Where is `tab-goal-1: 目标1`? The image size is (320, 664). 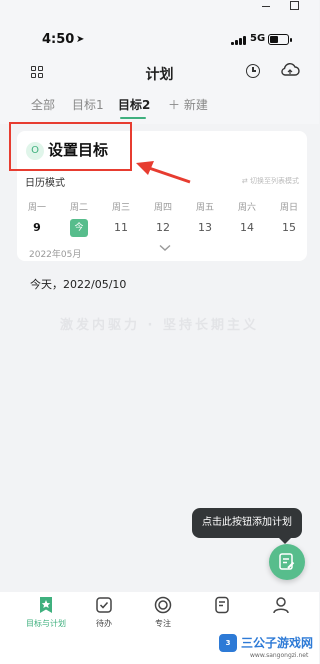
tab-goal-1: 目标1 is located at coordinates (88, 104).